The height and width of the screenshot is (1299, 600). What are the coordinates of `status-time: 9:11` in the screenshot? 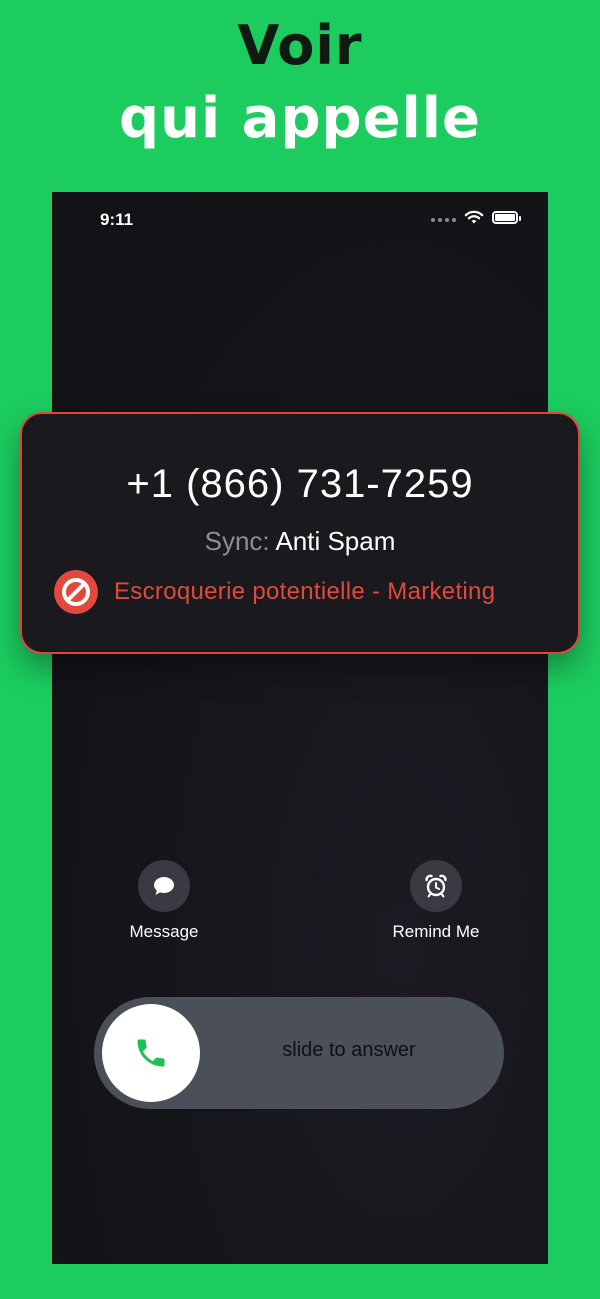 It's located at (117, 219).